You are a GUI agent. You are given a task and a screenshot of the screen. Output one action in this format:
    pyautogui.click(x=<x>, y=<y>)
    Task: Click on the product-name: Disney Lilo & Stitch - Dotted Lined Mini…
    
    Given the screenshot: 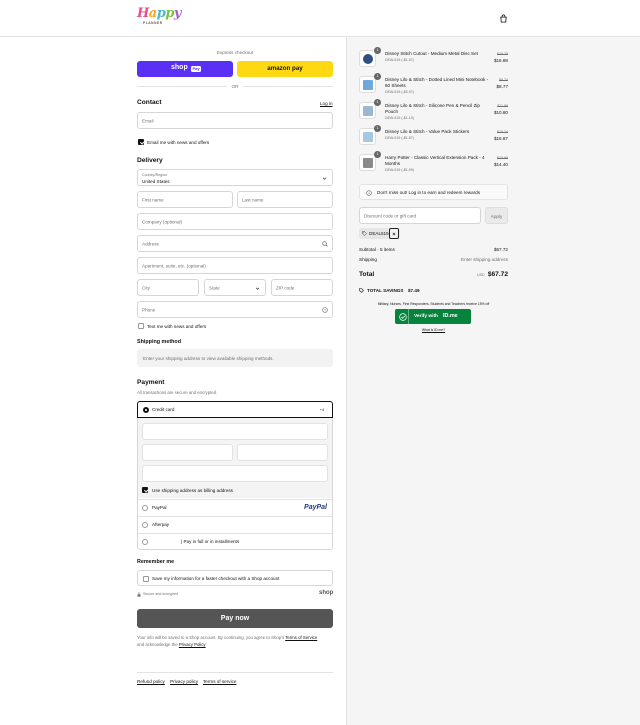 What is the action you would take?
    pyautogui.click(x=437, y=83)
    